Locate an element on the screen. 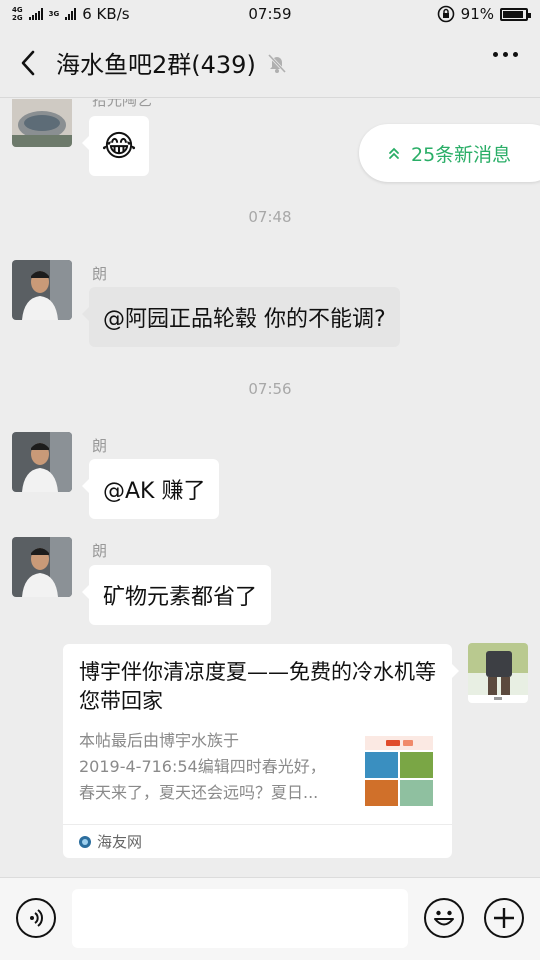 This screenshot has height=960, width=540. rotation-lock-icon is located at coordinates (445, 14).